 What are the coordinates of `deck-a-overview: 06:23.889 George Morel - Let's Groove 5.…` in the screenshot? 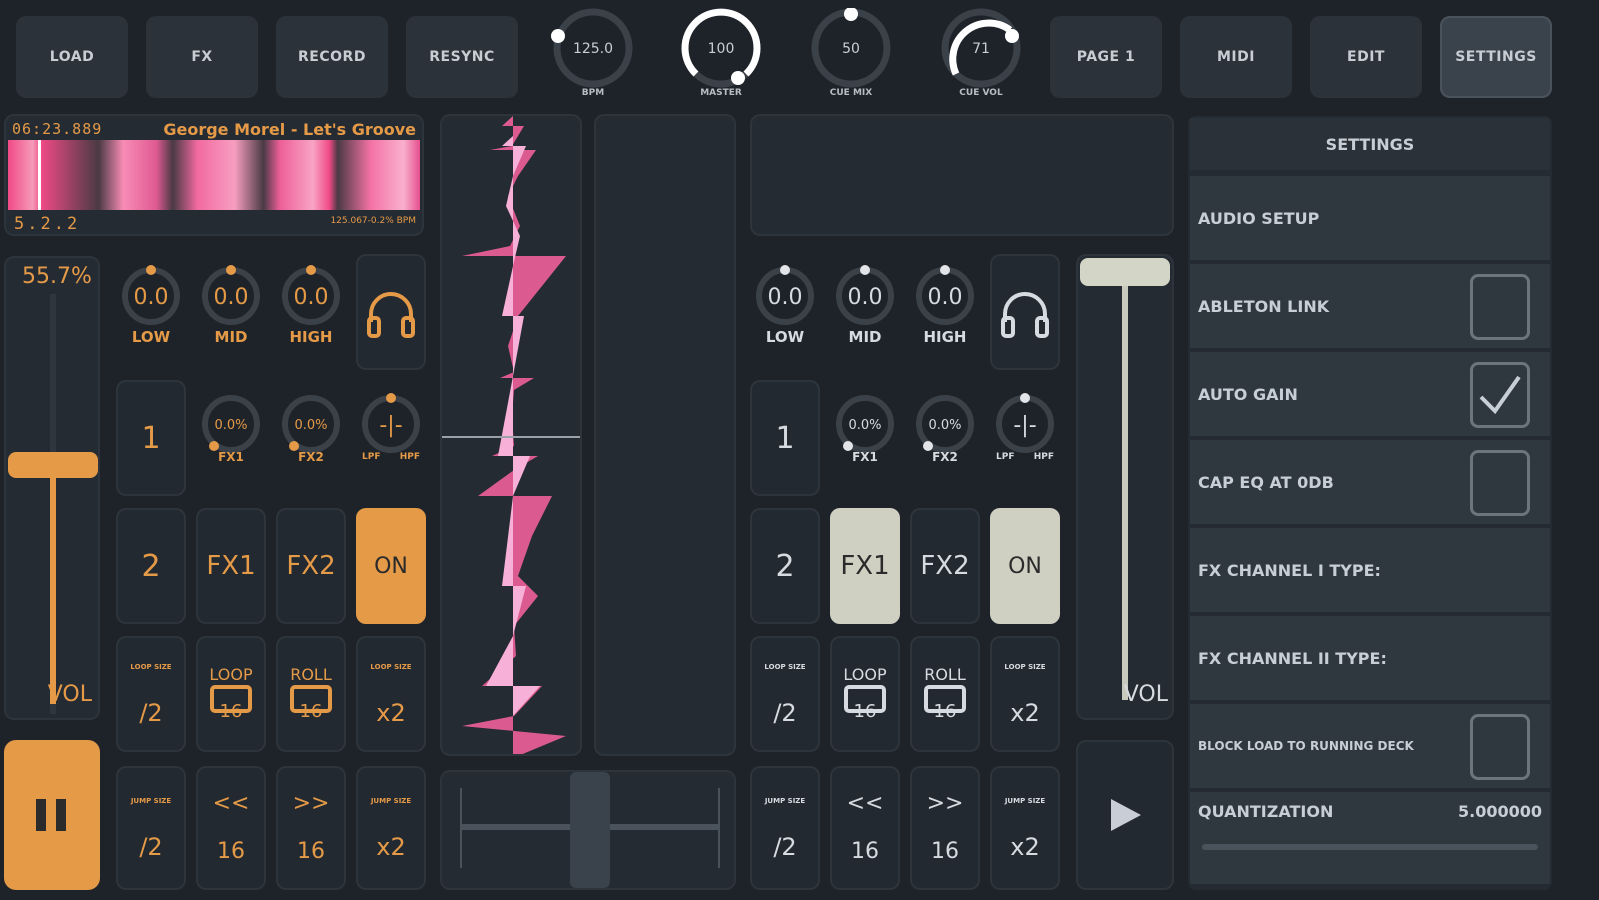 It's located at (214, 175).